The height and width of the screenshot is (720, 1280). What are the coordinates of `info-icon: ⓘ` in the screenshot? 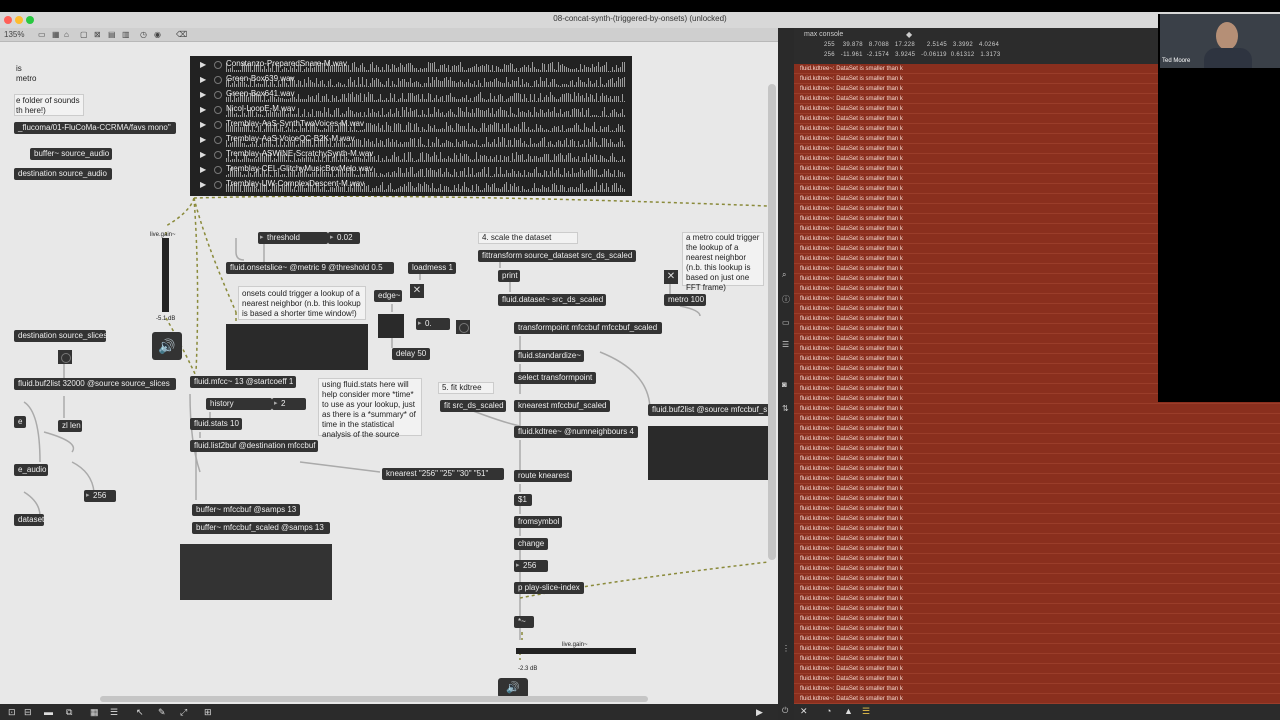 It's located at (786, 299).